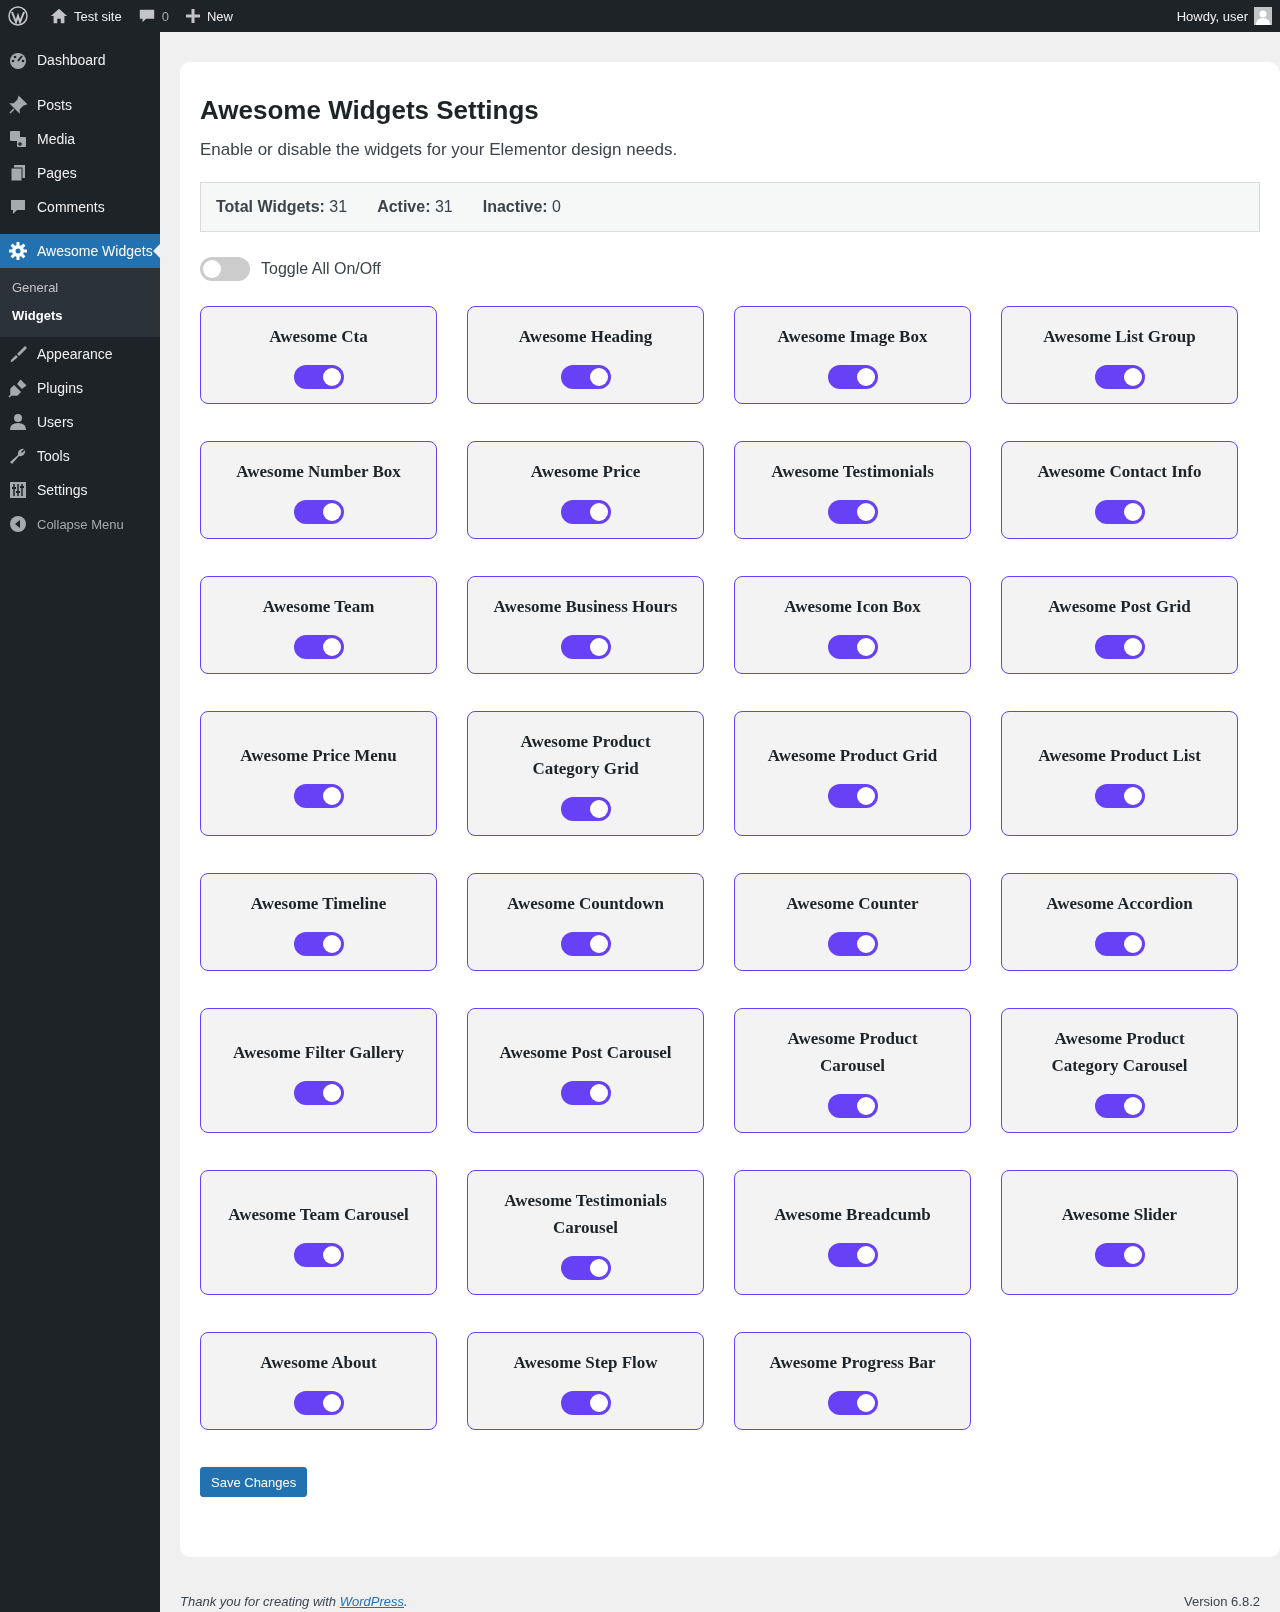 Image resolution: width=1280 pixels, height=1612 pixels. Describe the element at coordinates (59, 16) in the screenshot. I see `home-icon` at that location.